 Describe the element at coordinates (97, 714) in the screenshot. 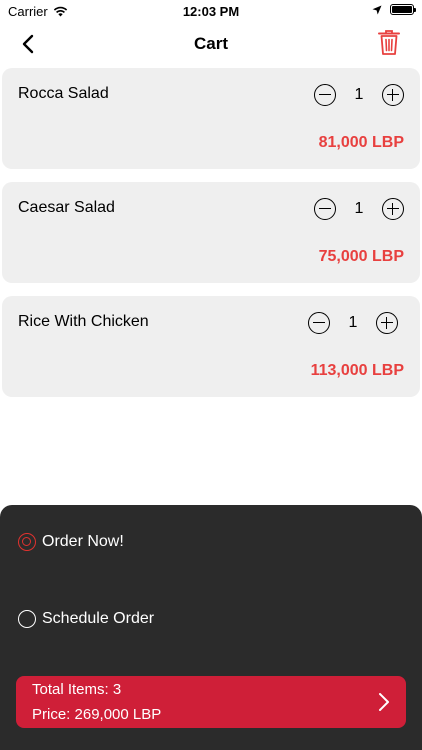

I see `total-price-text: Price: 269,000 LBP` at that location.